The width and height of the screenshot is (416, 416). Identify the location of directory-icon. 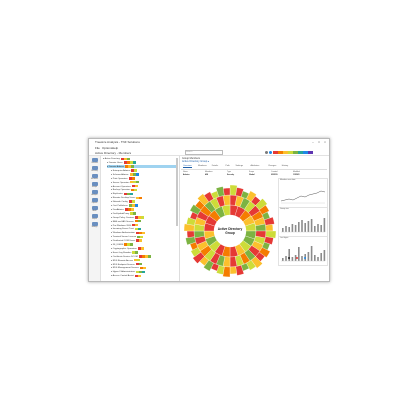
(94, 168).